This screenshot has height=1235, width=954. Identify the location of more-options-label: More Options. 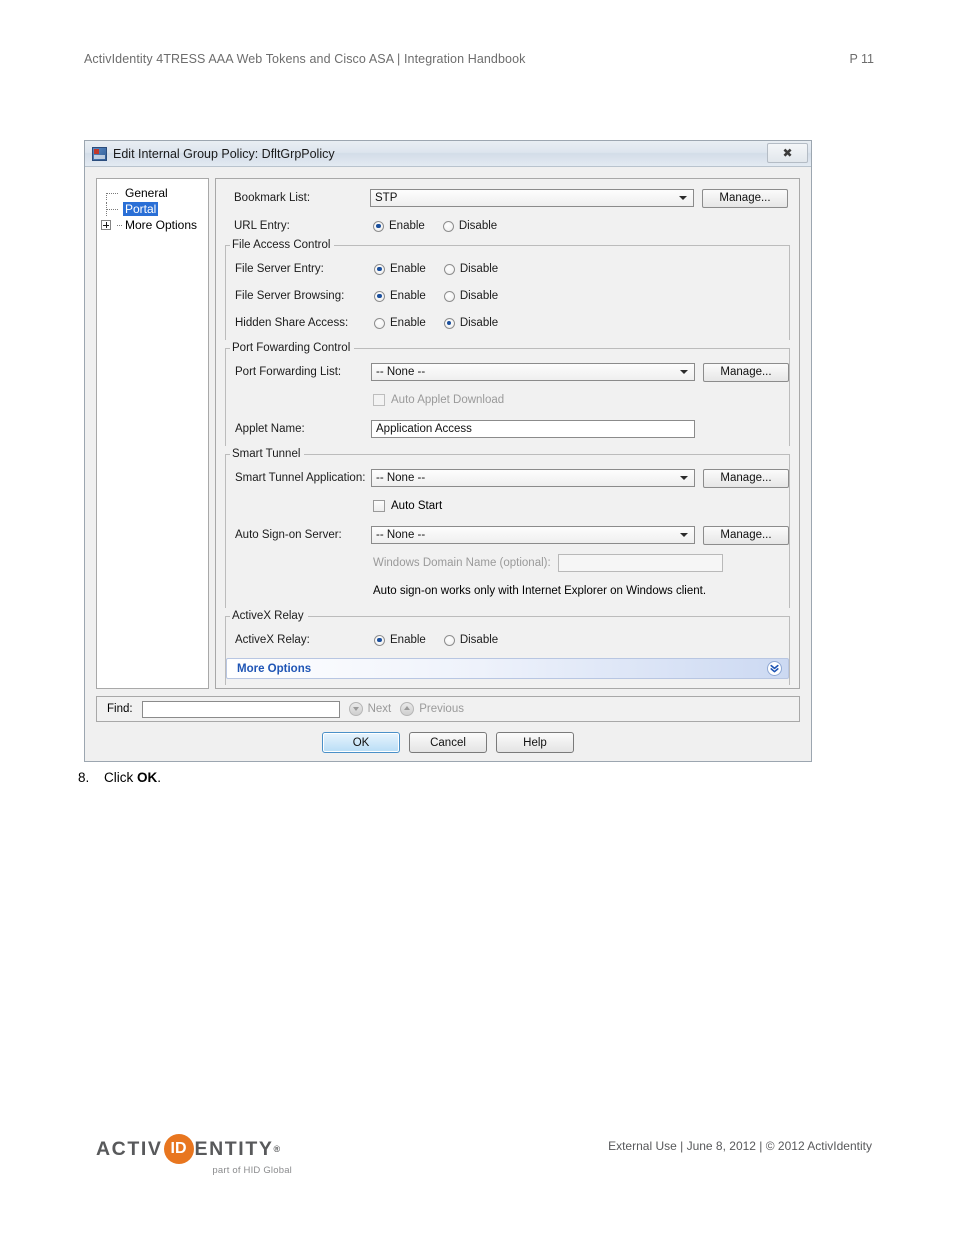
(274, 668).